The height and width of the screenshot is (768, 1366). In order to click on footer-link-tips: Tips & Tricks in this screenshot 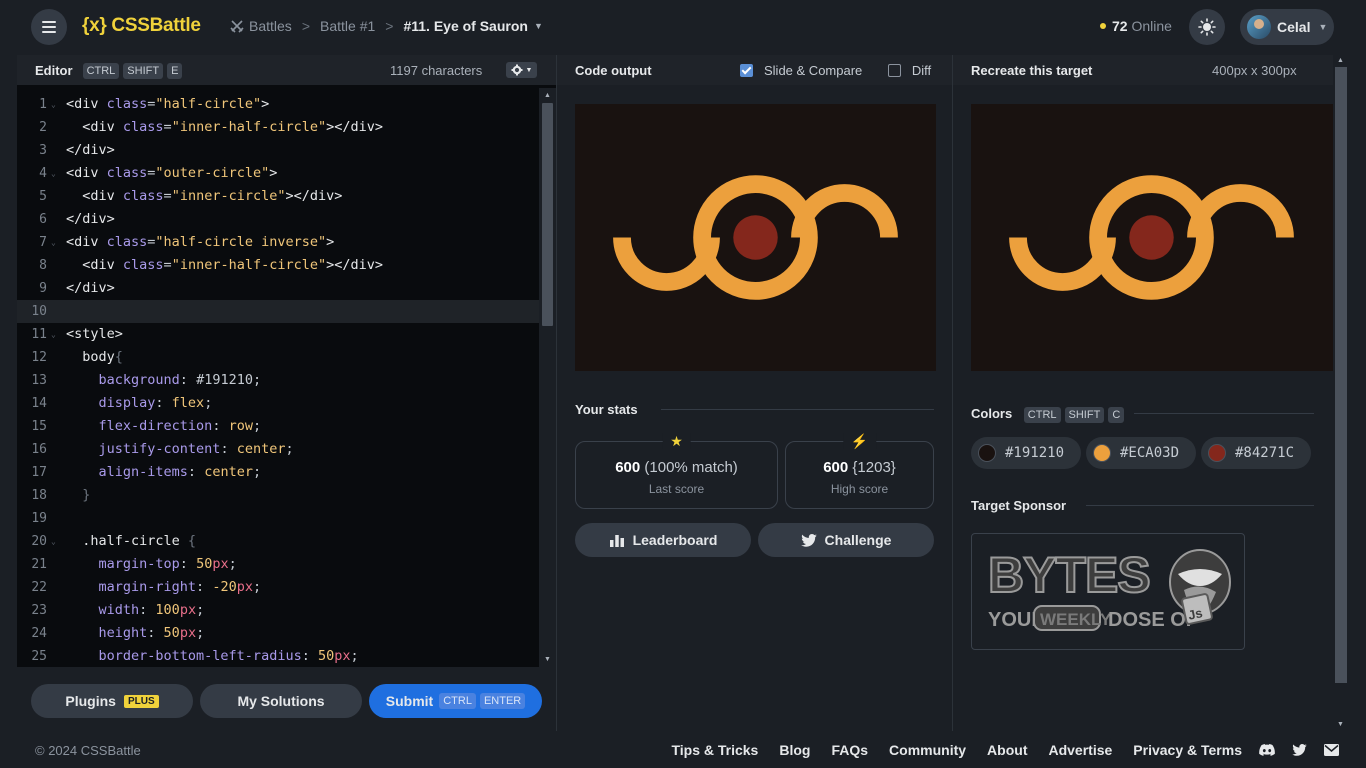, I will do `click(714, 750)`.